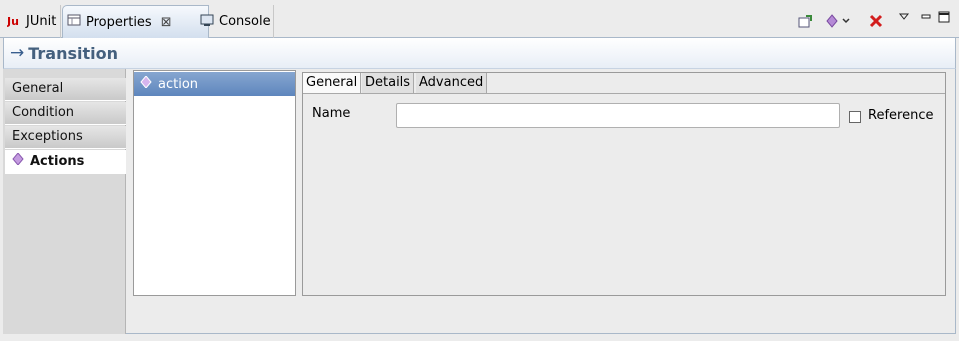 The width and height of the screenshot is (959, 341). What do you see at coordinates (331, 113) in the screenshot?
I see `name-label: Name` at bounding box center [331, 113].